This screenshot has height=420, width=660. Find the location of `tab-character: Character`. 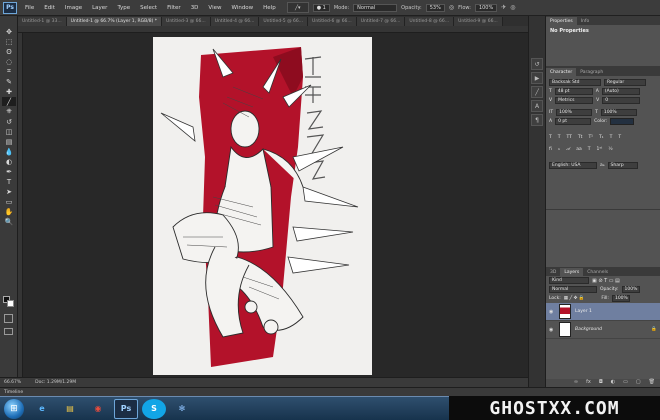

tab-character: Character is located at coordinates (561, 72).